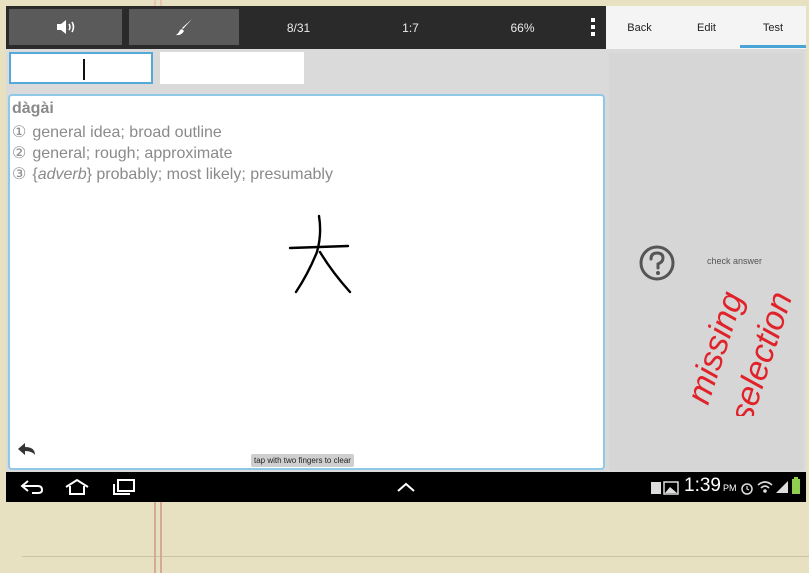 Image resolution: width=809 pixels, height=573 pixels. I want to click on speaker-button, so click(65, 27).